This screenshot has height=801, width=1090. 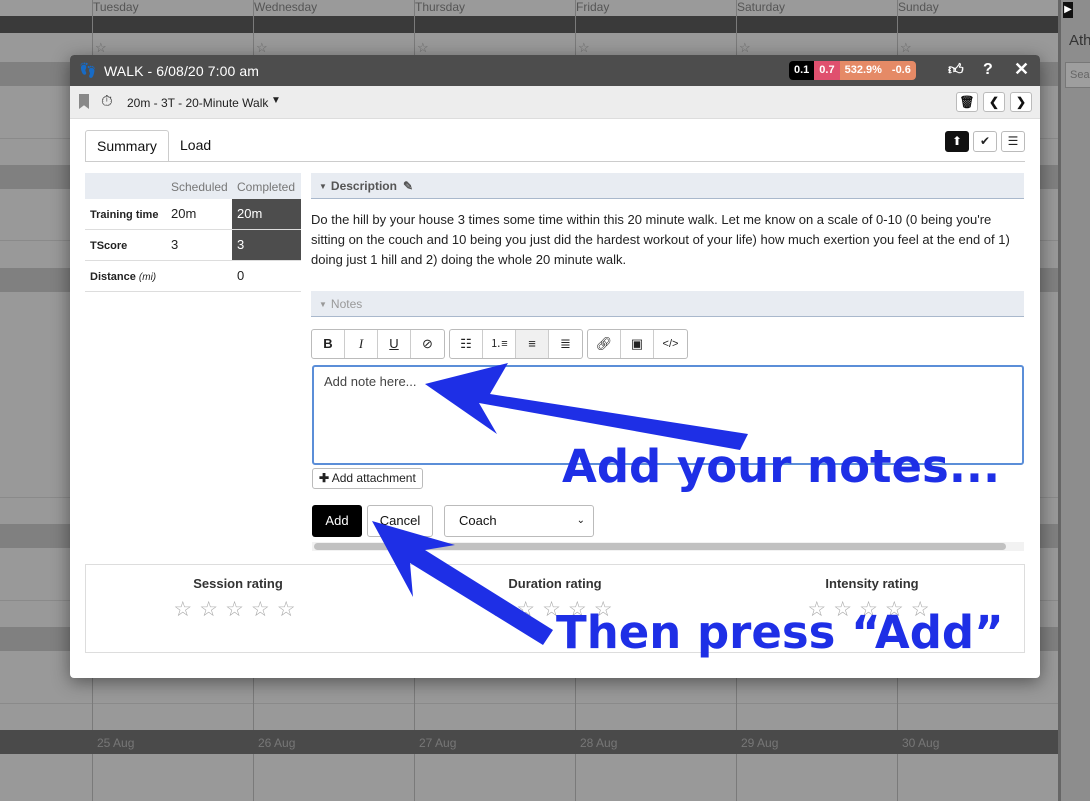 What do you see at coordinates (127, 146) in the screenshot?
I see `tab-summary: Summary` at bounding box center [127, 146].